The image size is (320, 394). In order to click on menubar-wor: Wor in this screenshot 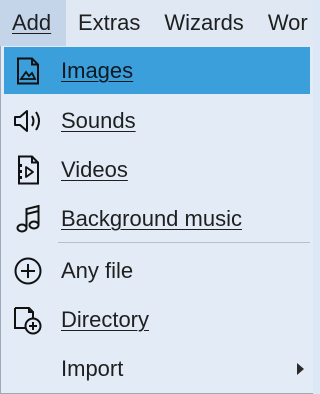, I will do `click(282, 23)`.